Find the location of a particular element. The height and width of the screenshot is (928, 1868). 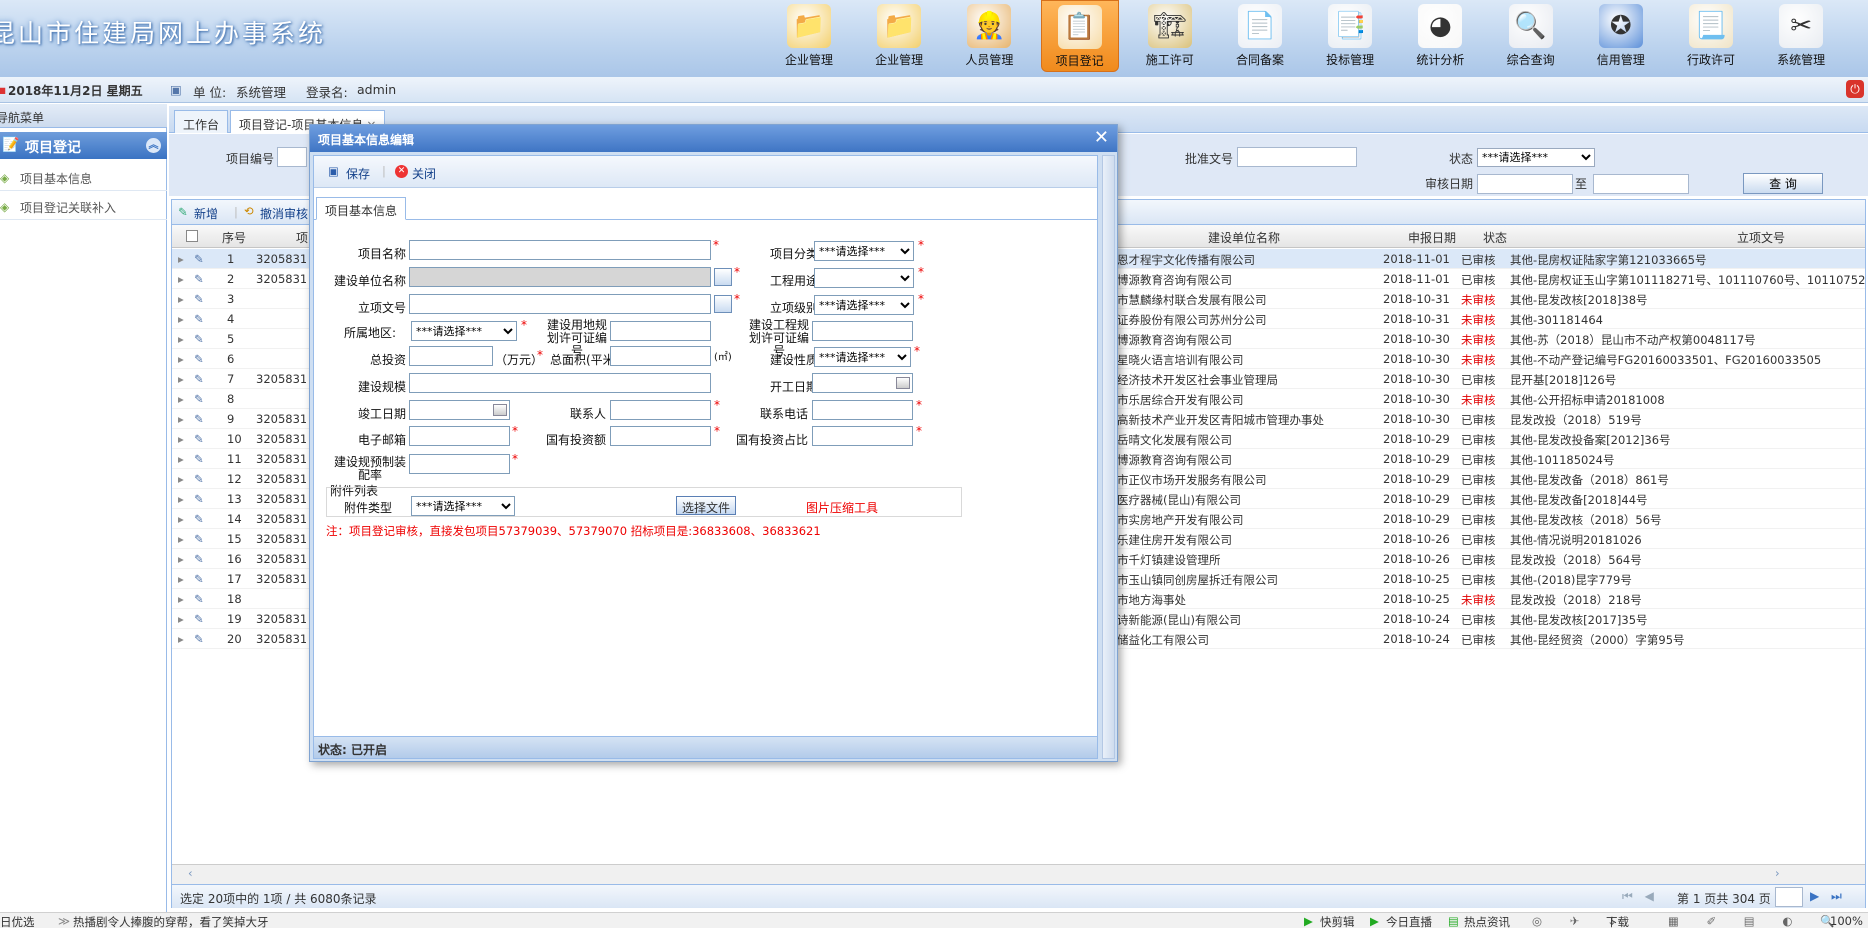

audit-date-to is located at coordinates (1641, 184).